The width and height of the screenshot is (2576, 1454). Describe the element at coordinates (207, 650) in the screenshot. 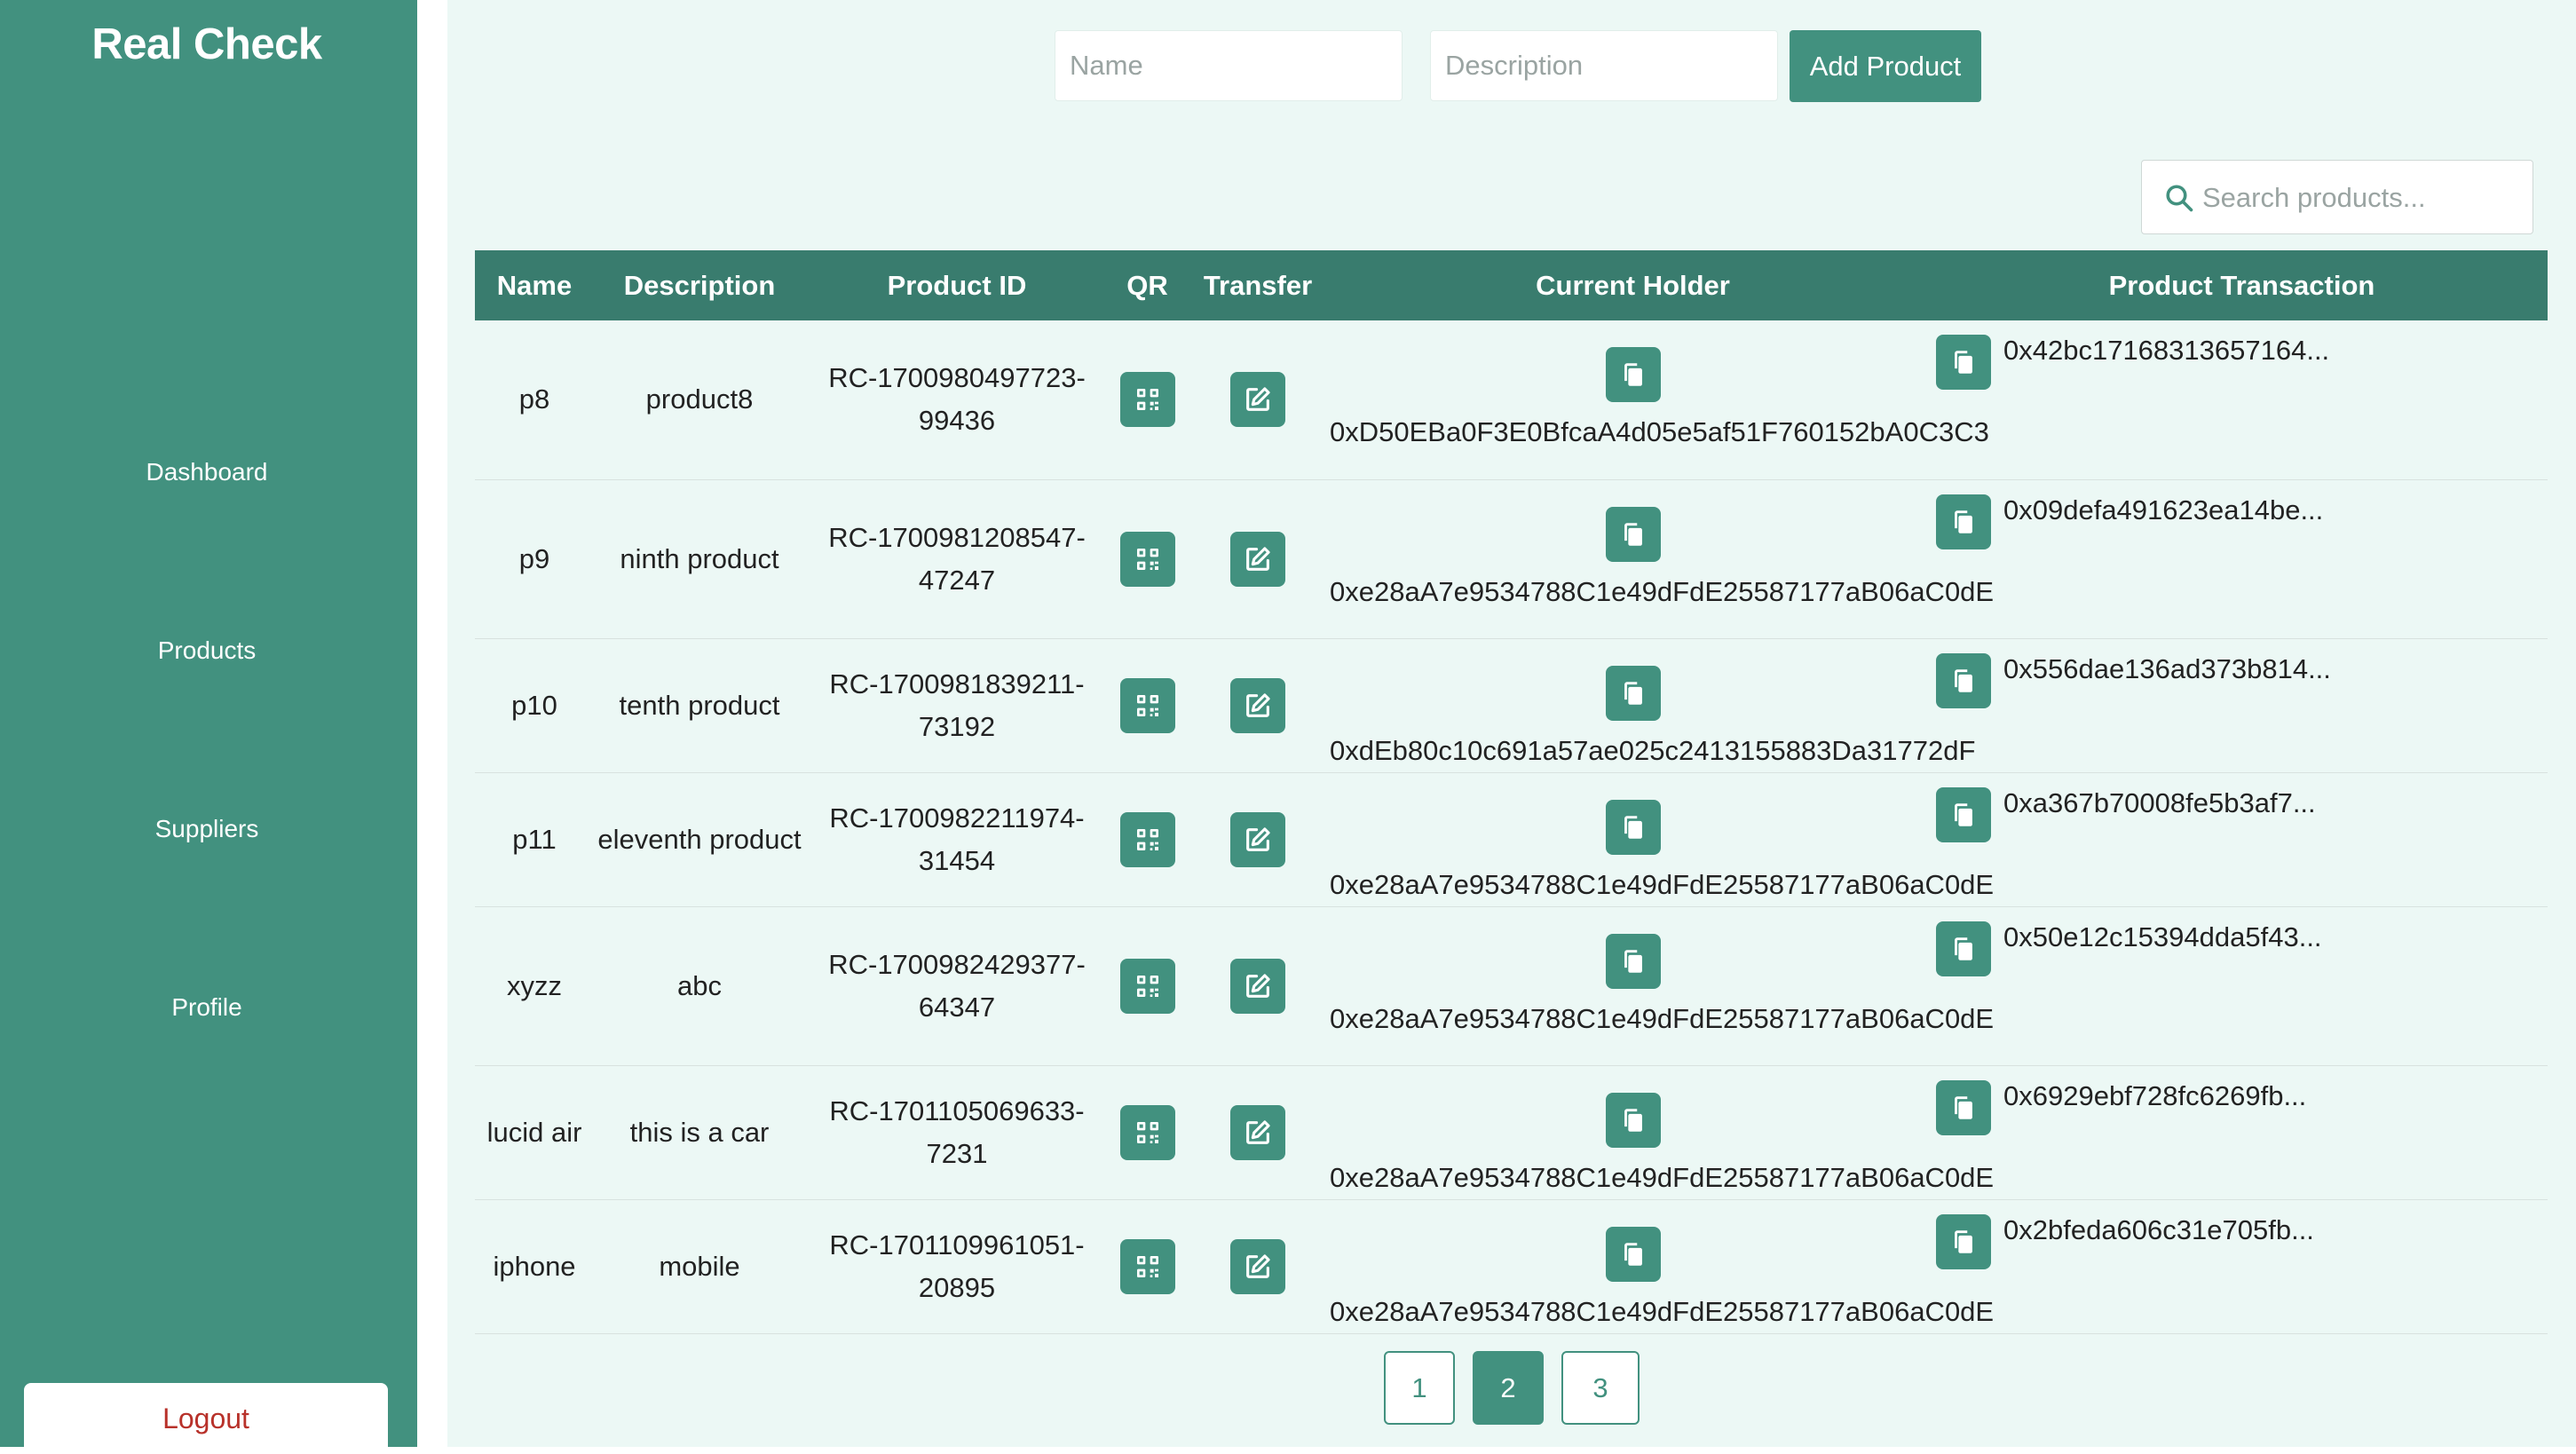

I see `sidebar-item-products: Products` at that location.